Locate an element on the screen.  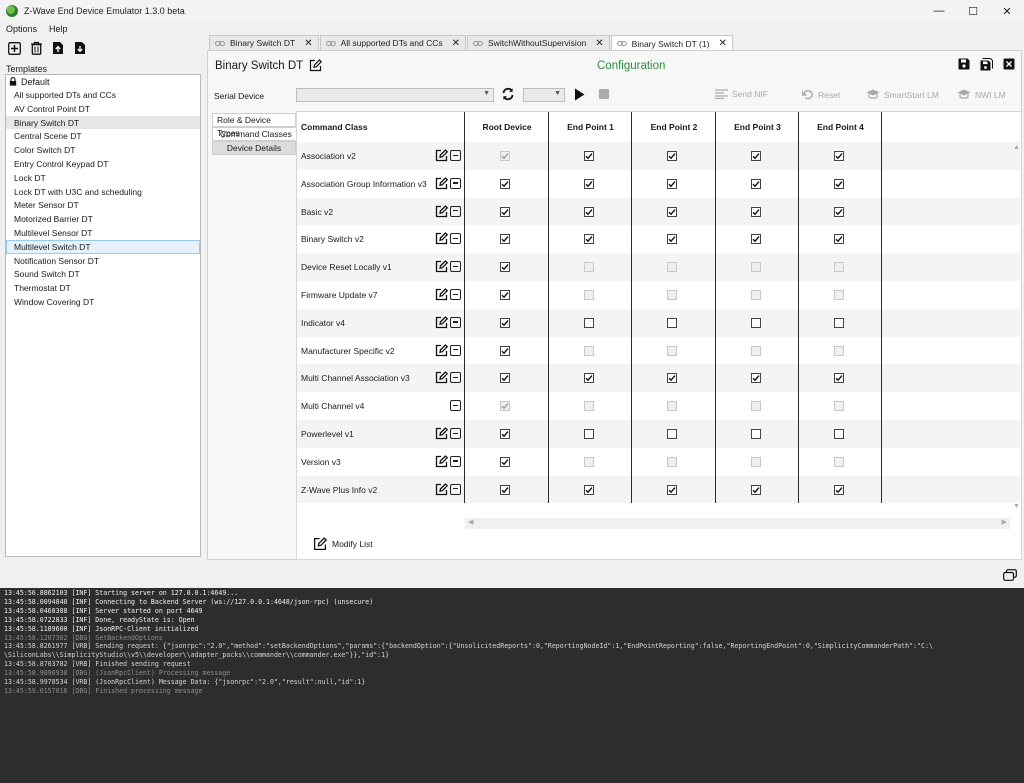
delete-template-button is located at coordinates (36, 48).